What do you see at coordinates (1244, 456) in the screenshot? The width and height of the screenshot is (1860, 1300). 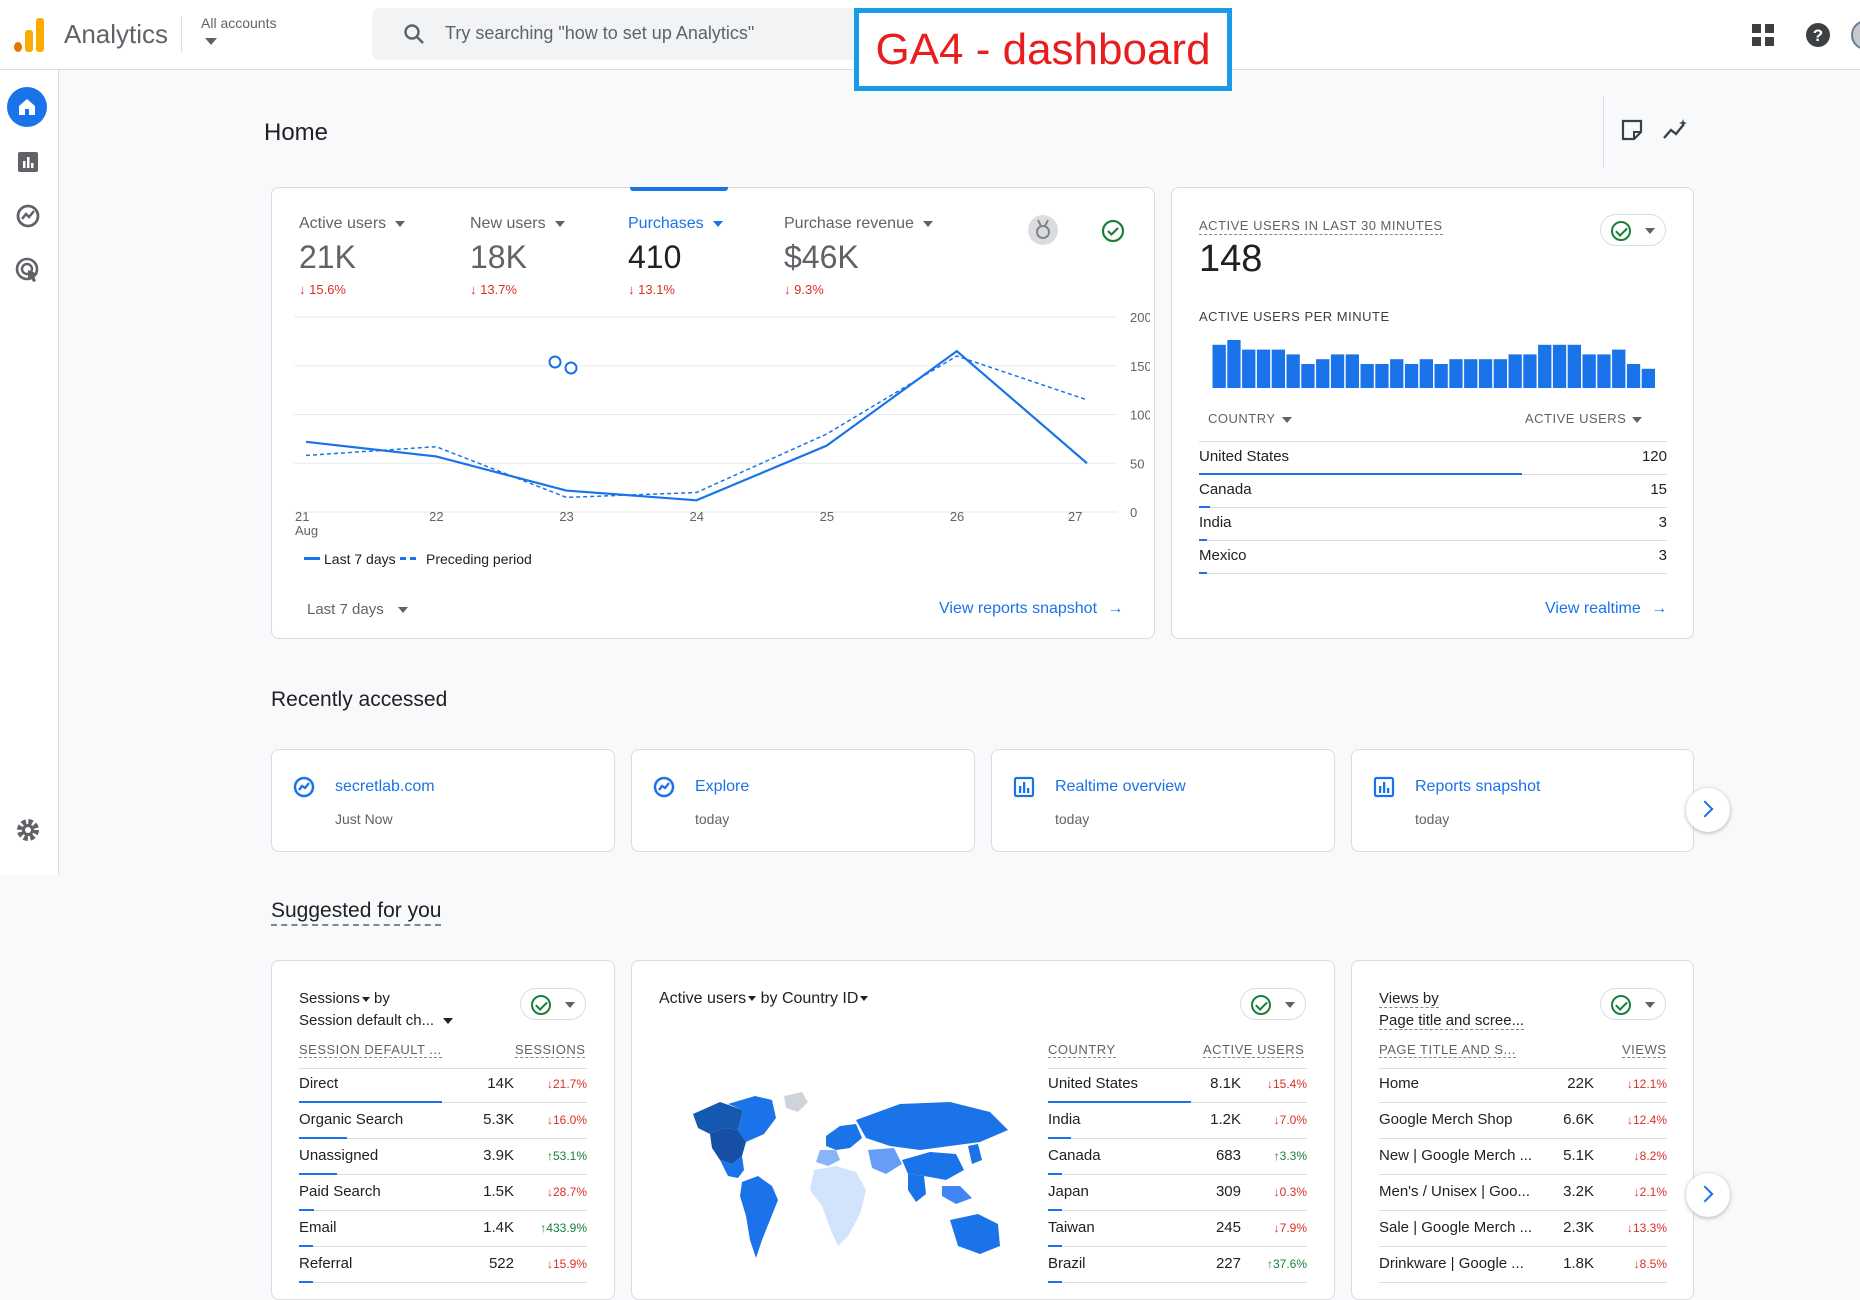 I see `realtime-row-country: United States` at bounding box center [1244, 456].